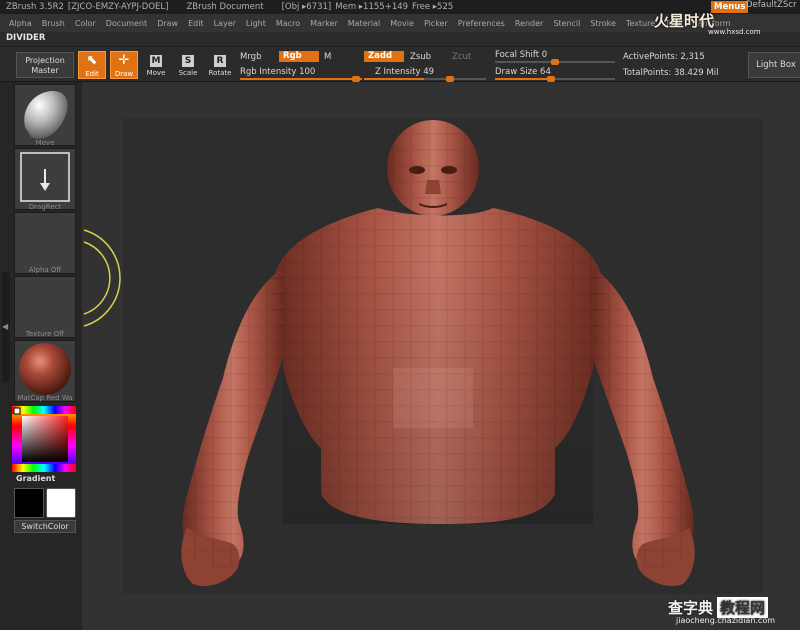 Image resolution: width=800 pixels, height=630 pixels. What do you see at coordinates (45, 398) in the screenshot?
I see `material-label: MatCap Red Wa` at bounding box center [45, 398].